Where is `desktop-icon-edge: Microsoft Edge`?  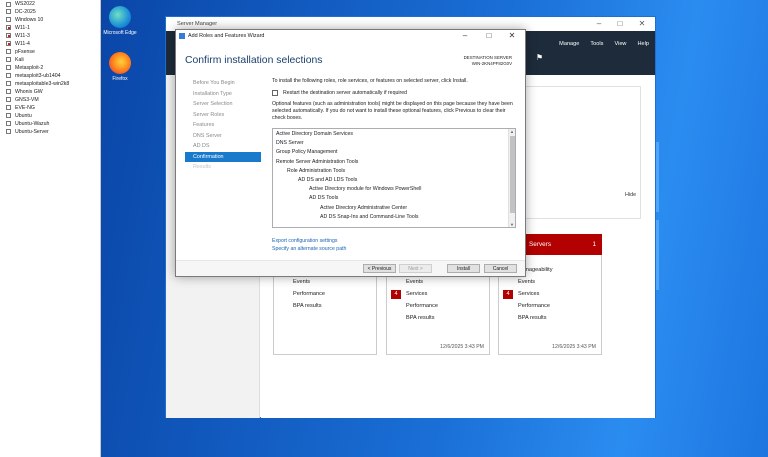 desktop-icon-edge: Microsoft Edge is located at coordinates (120, 21).